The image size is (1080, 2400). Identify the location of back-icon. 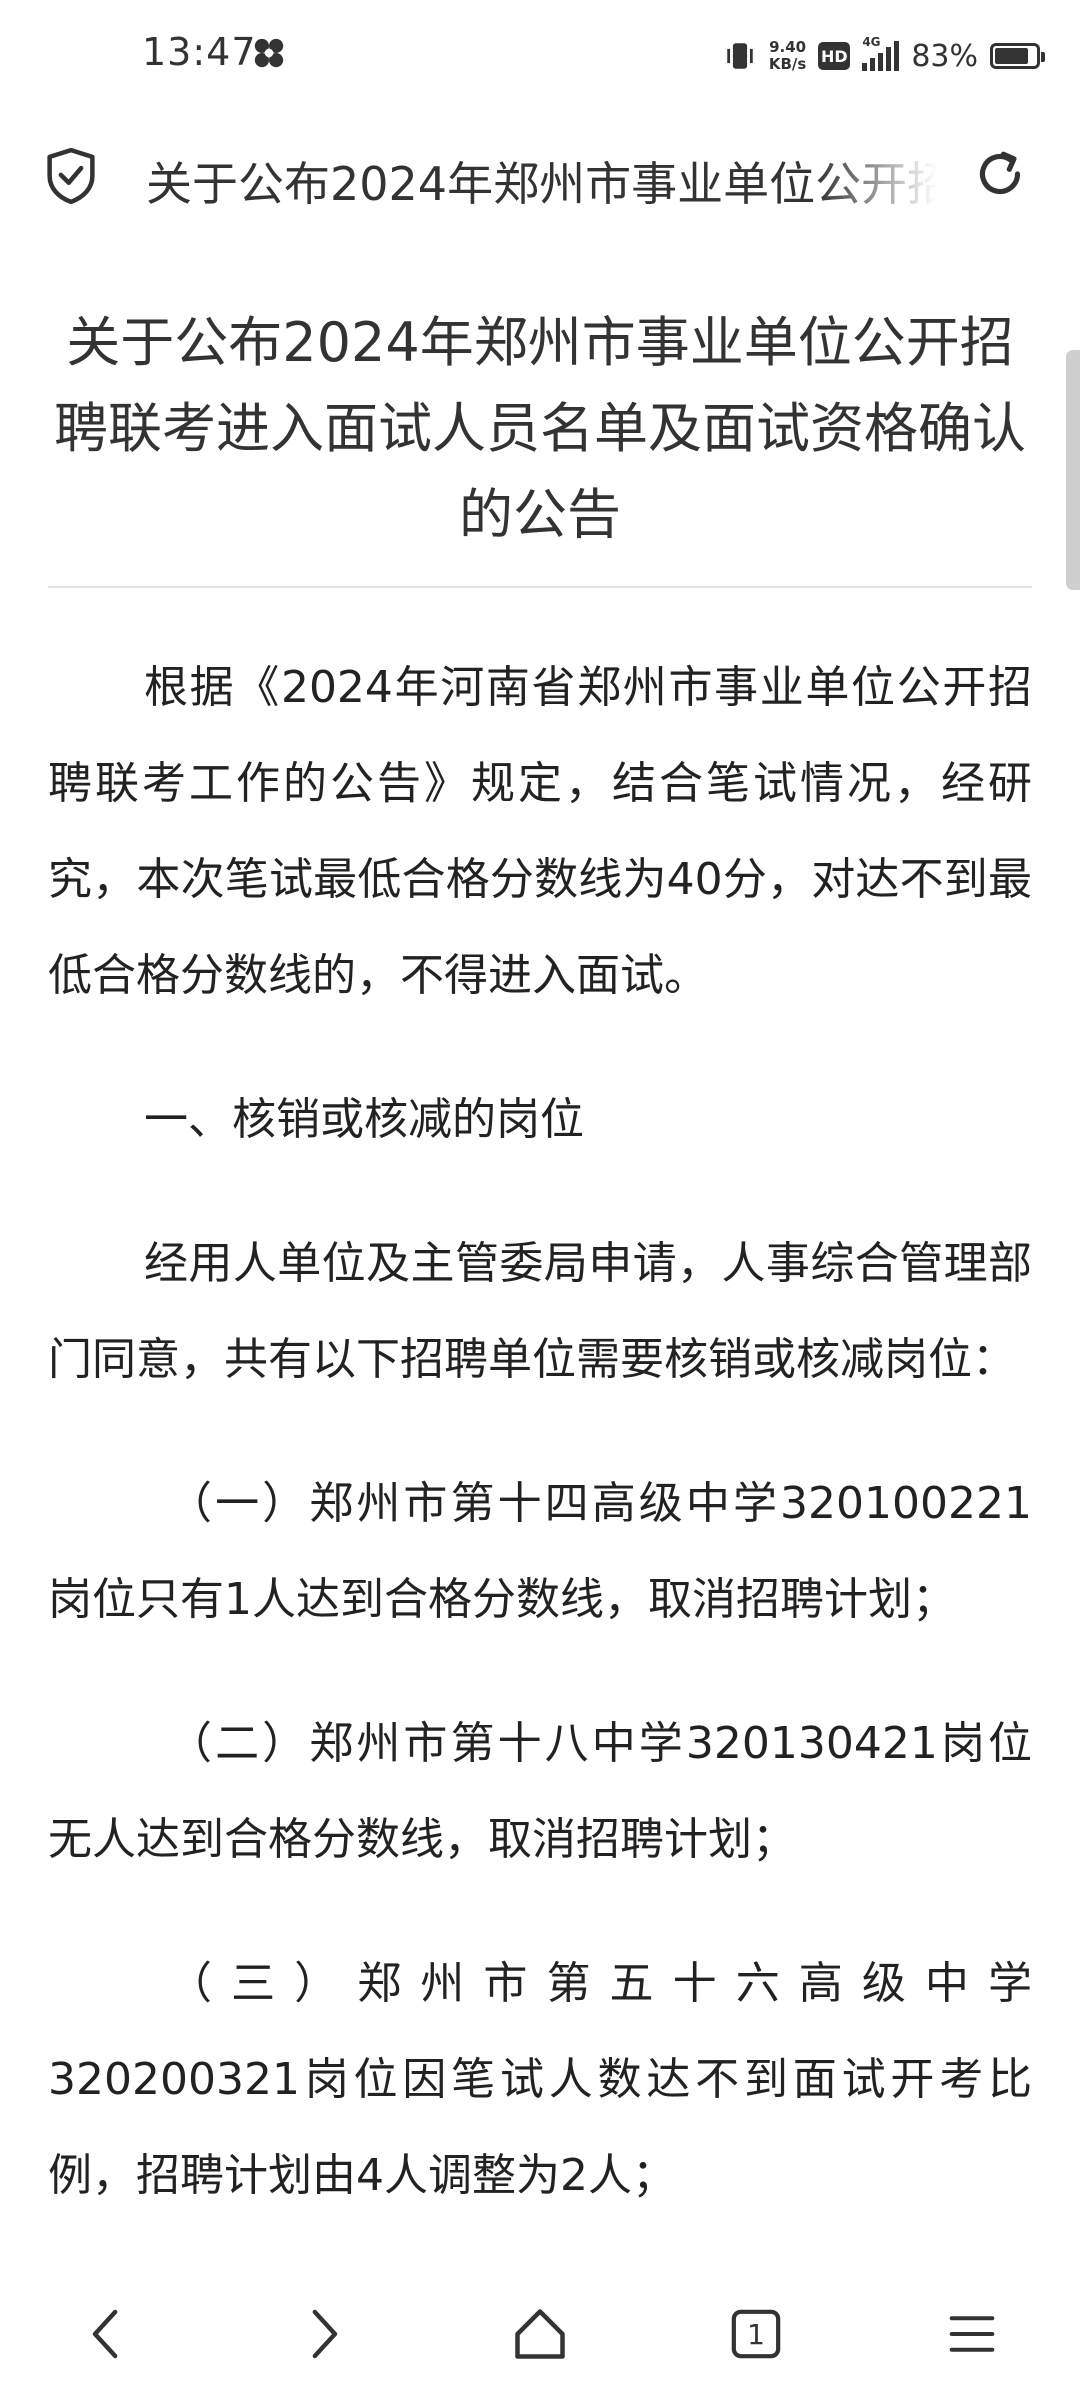
(105, 2334).